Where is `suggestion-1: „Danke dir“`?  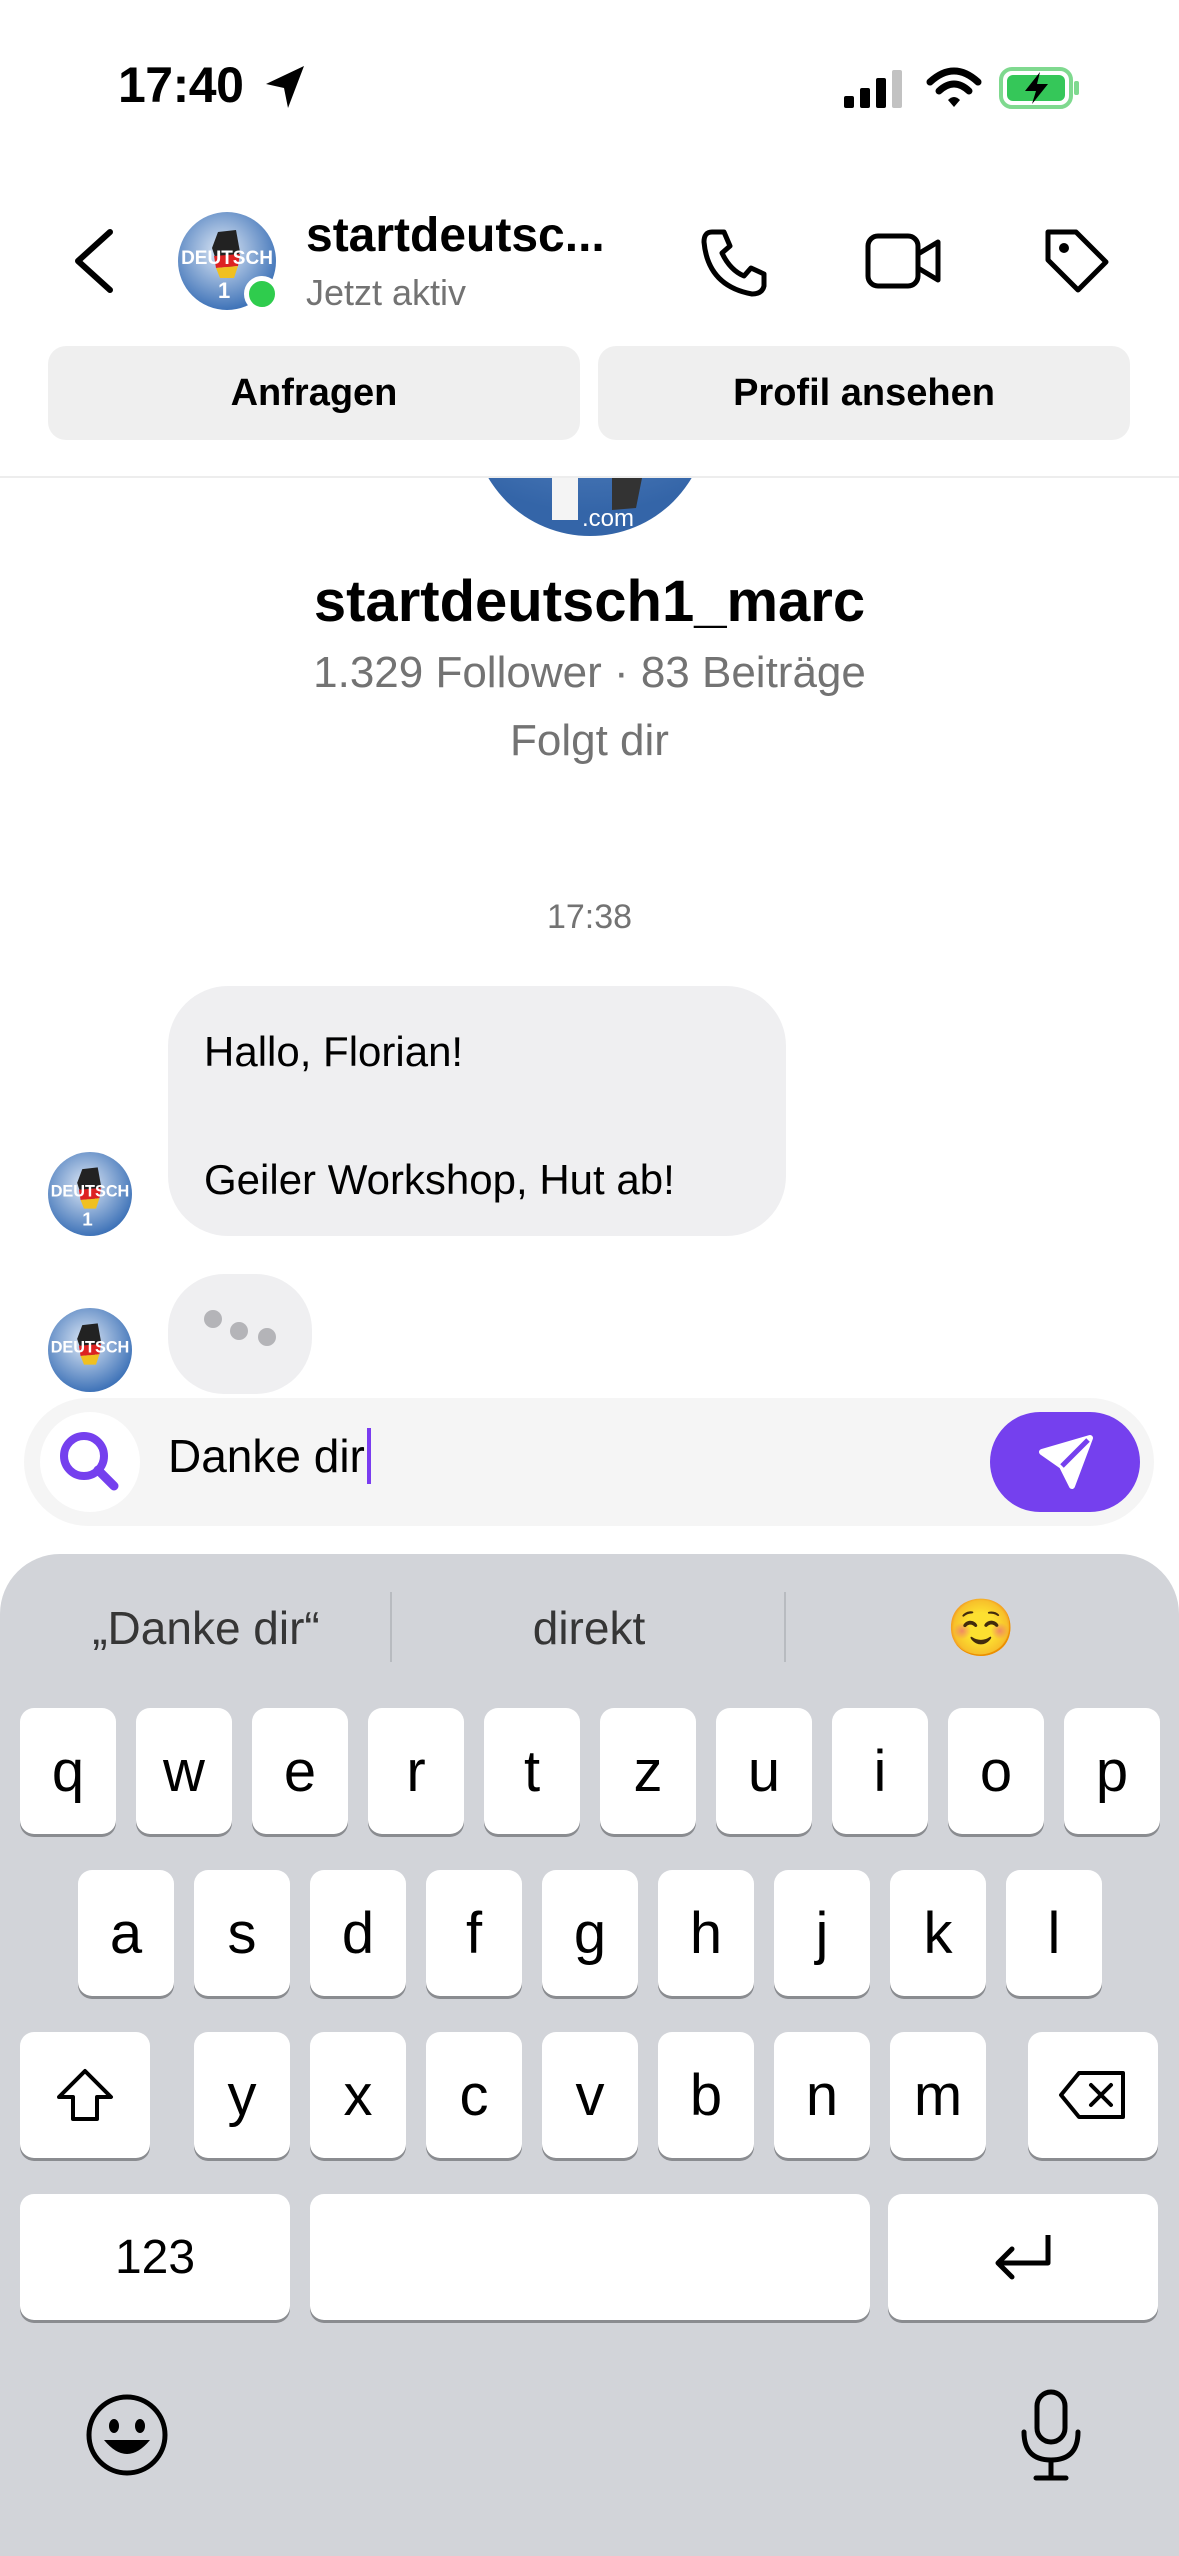
suggestion-1: „Danke dir“ is located at coordinates (206, 1628).